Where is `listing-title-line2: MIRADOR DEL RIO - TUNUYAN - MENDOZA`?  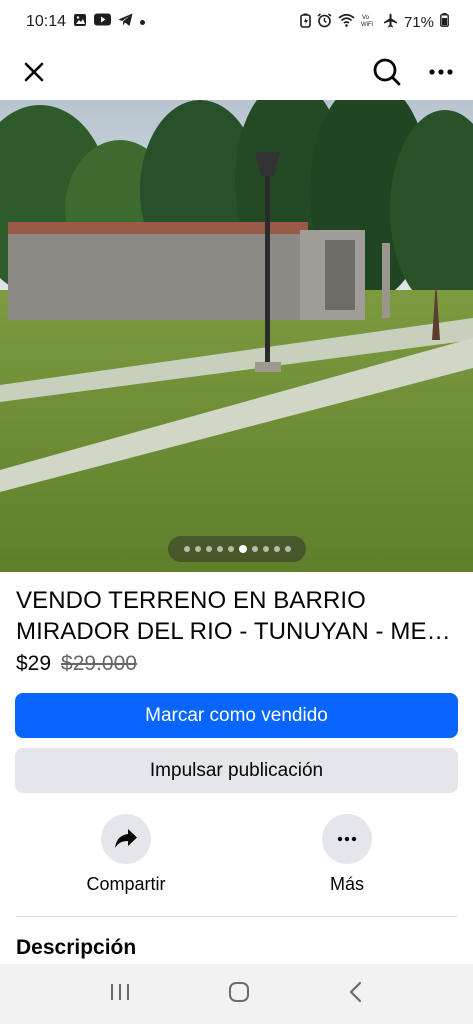
listing-title-line2: MIRADOR DEL RIO - TUNUYAN - MENDOZA is located at coordinates (239, 631).